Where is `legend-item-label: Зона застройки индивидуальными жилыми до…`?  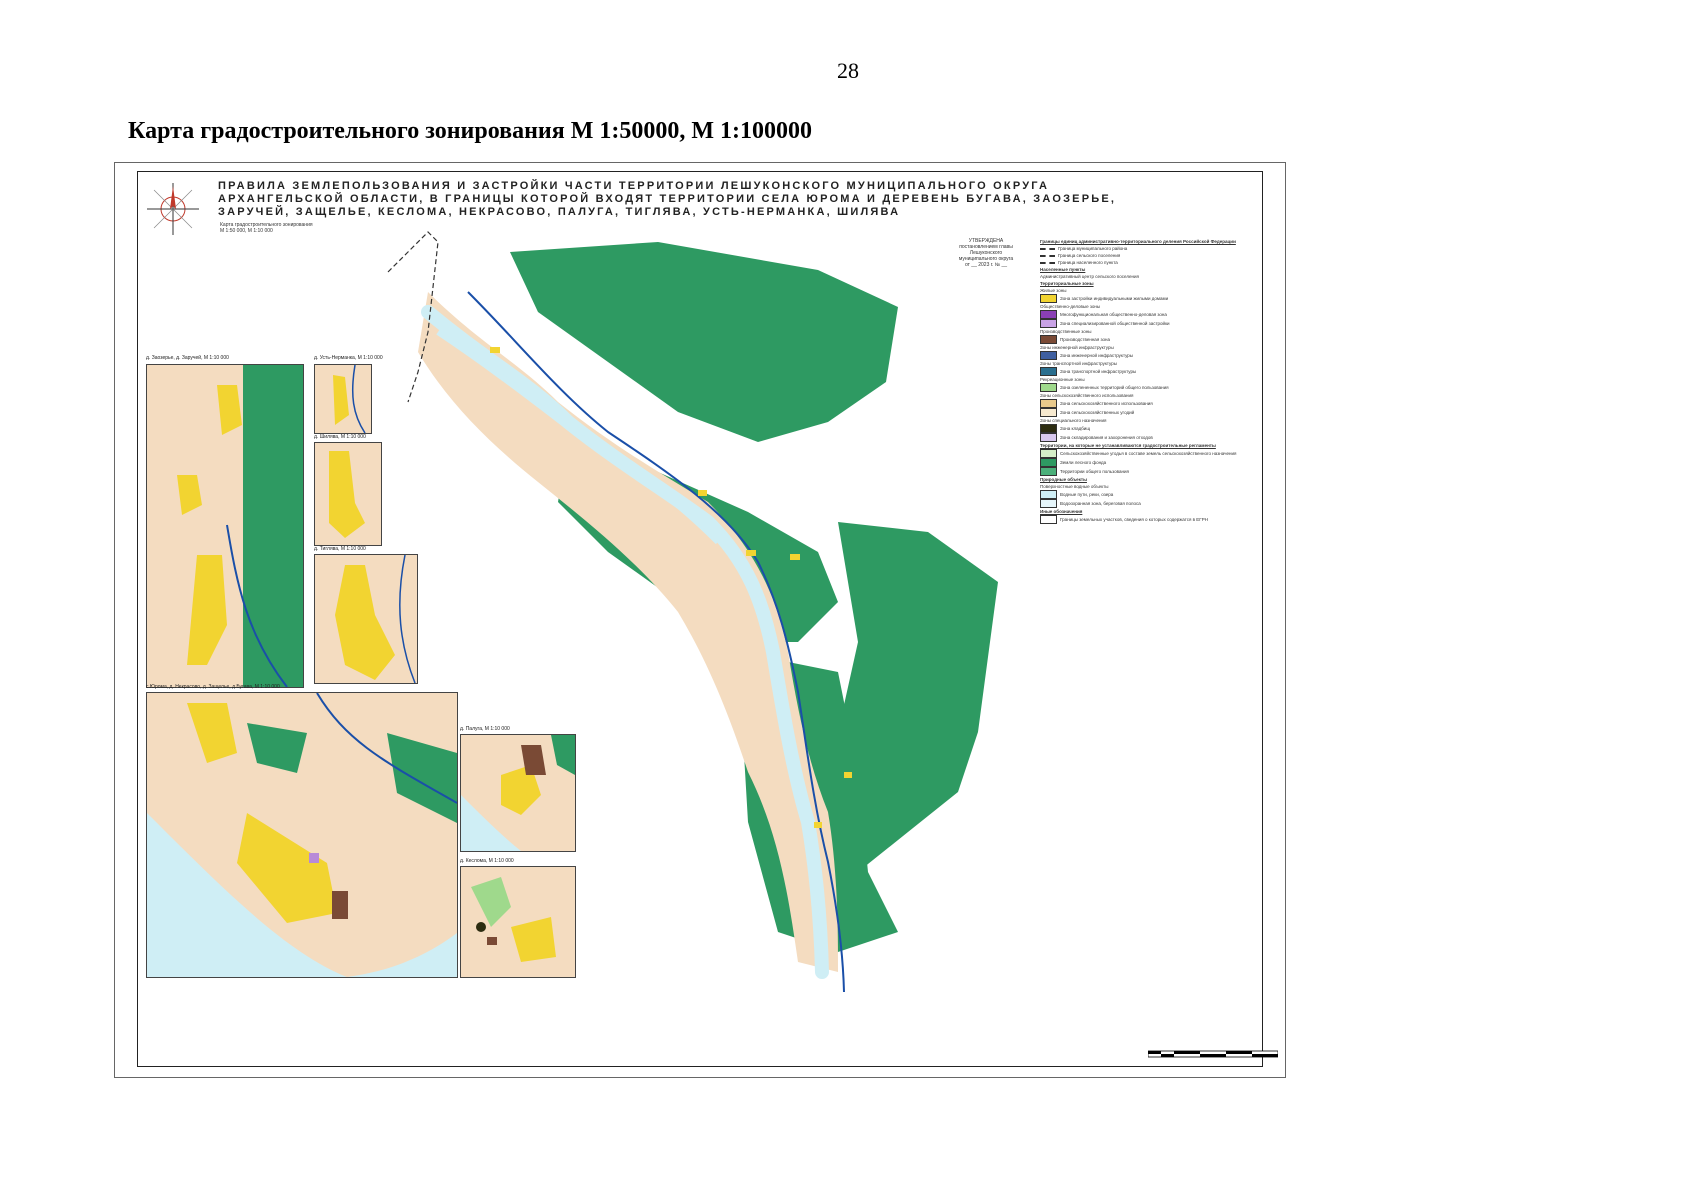
legend-item-label: Зона застройки индивидуальными жилыми до… is located at coordinates (1114, 298).